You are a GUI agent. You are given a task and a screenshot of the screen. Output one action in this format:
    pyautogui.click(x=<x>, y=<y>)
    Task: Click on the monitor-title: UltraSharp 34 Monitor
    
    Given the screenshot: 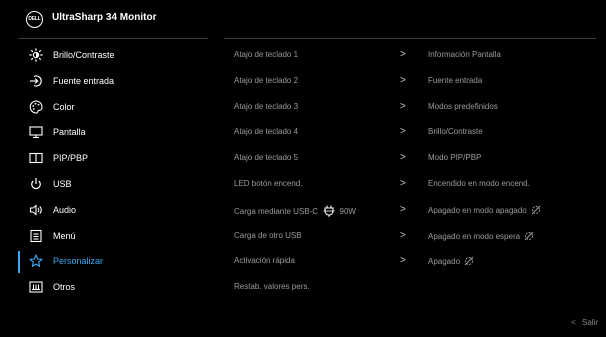 What is the action you would take?
    pyautogui.click(x=104, y=17)
    